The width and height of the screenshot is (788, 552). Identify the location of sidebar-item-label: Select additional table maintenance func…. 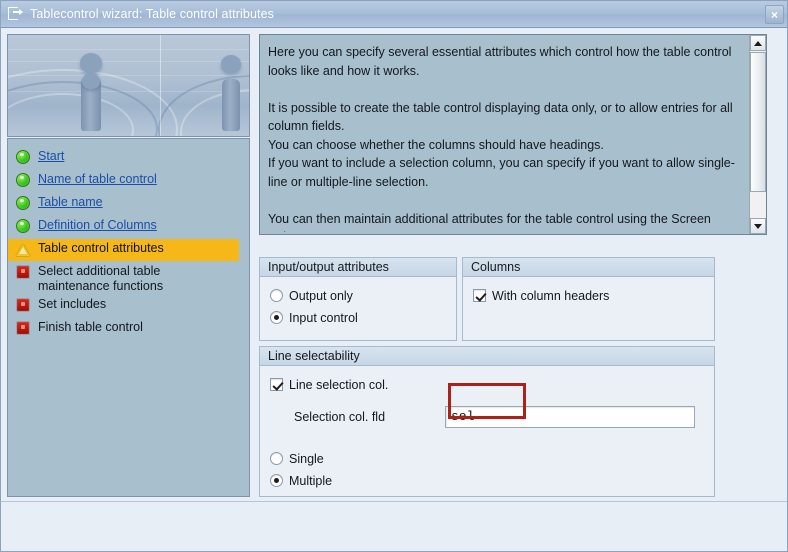
(101, 278).